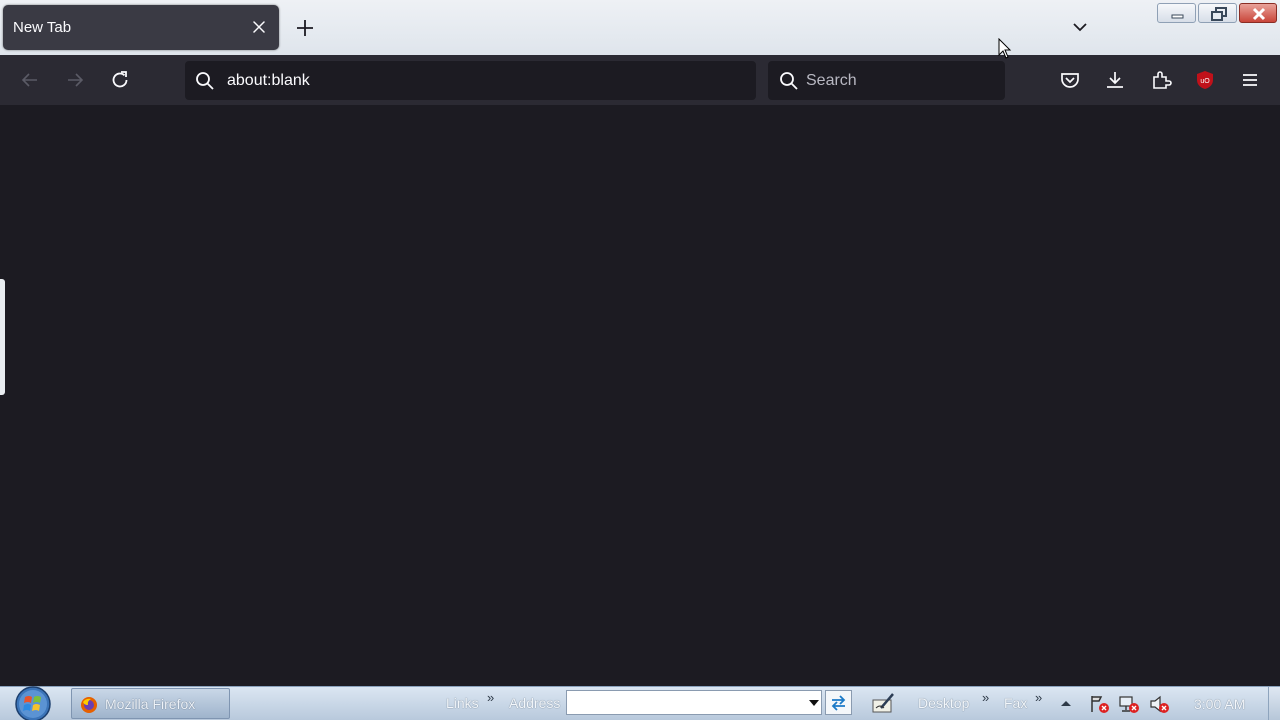 Image resolution: width=1280 pixels, height=720 pixels. I want to click on go-arrow-icon, so click(838, 703).